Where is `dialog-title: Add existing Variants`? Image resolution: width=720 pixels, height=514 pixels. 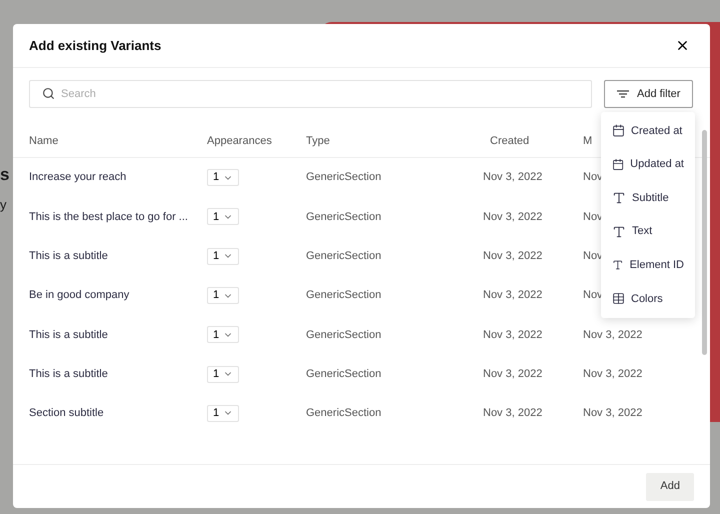 dialog-title: Add existing Variants is located at coordinates (95, 45).